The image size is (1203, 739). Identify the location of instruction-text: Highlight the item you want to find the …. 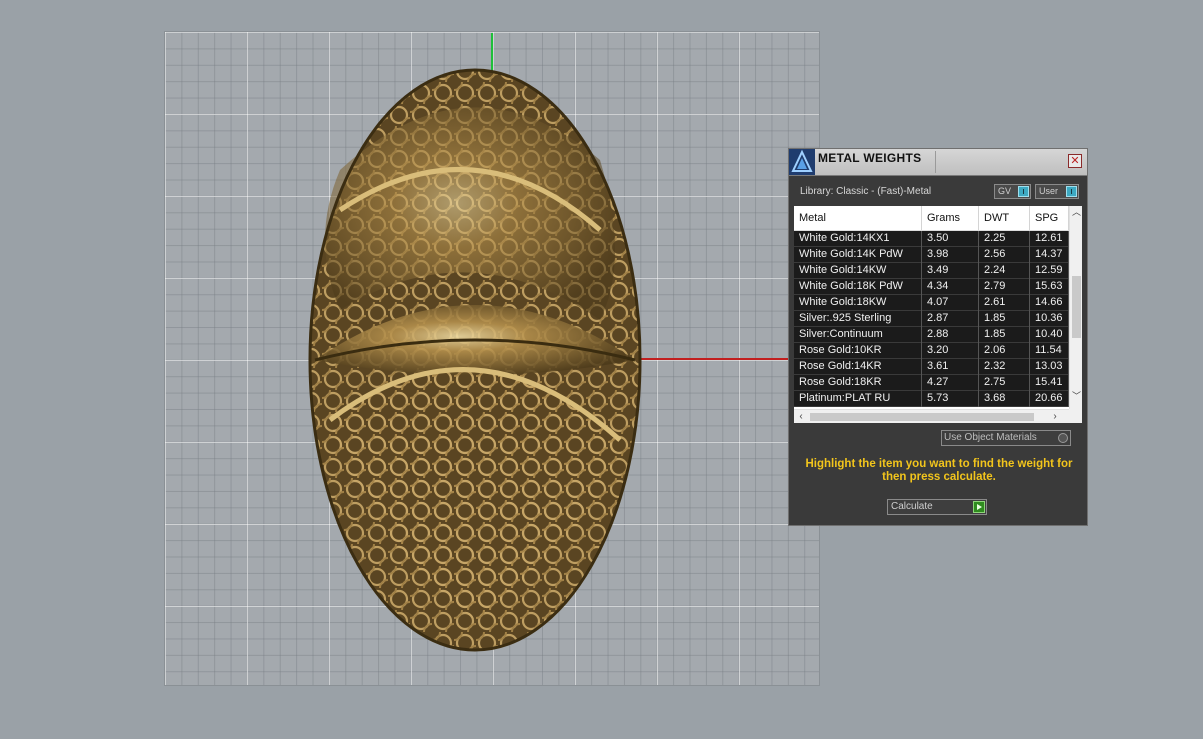
(939, 470).